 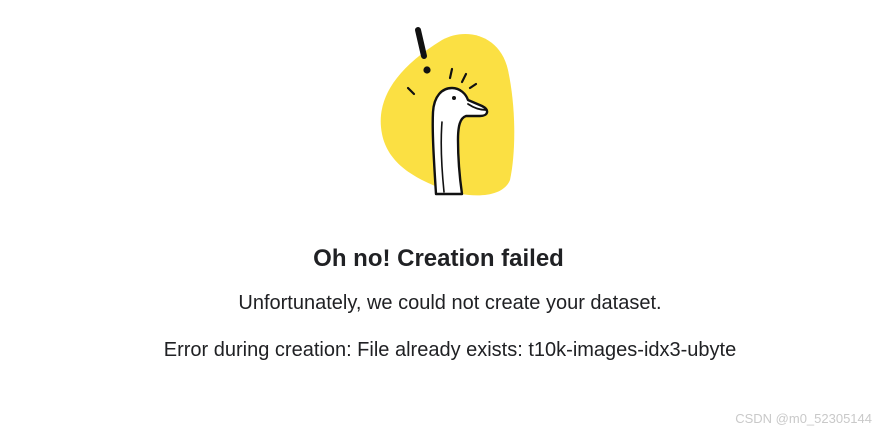 I want to click on exclamation-mark-icon, so click(x=421, y=43).